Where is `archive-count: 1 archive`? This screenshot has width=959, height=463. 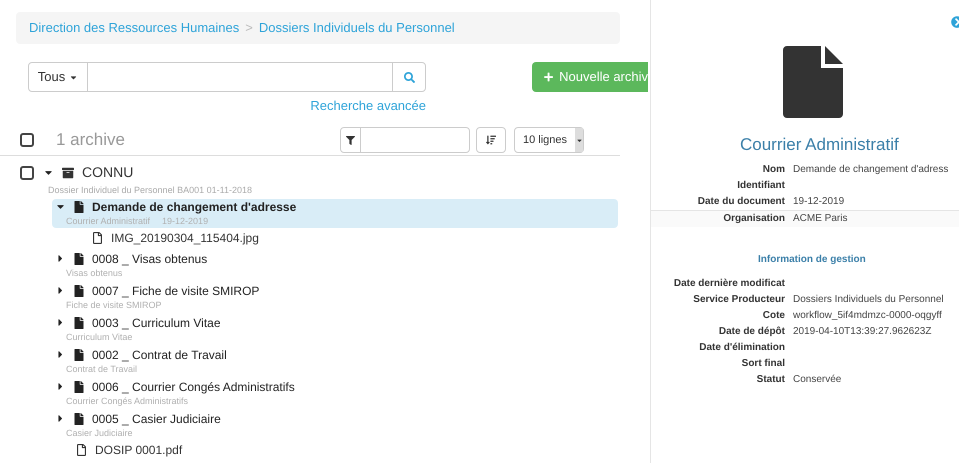
archive-count: 1 archive is located at coordinates (90, 140).